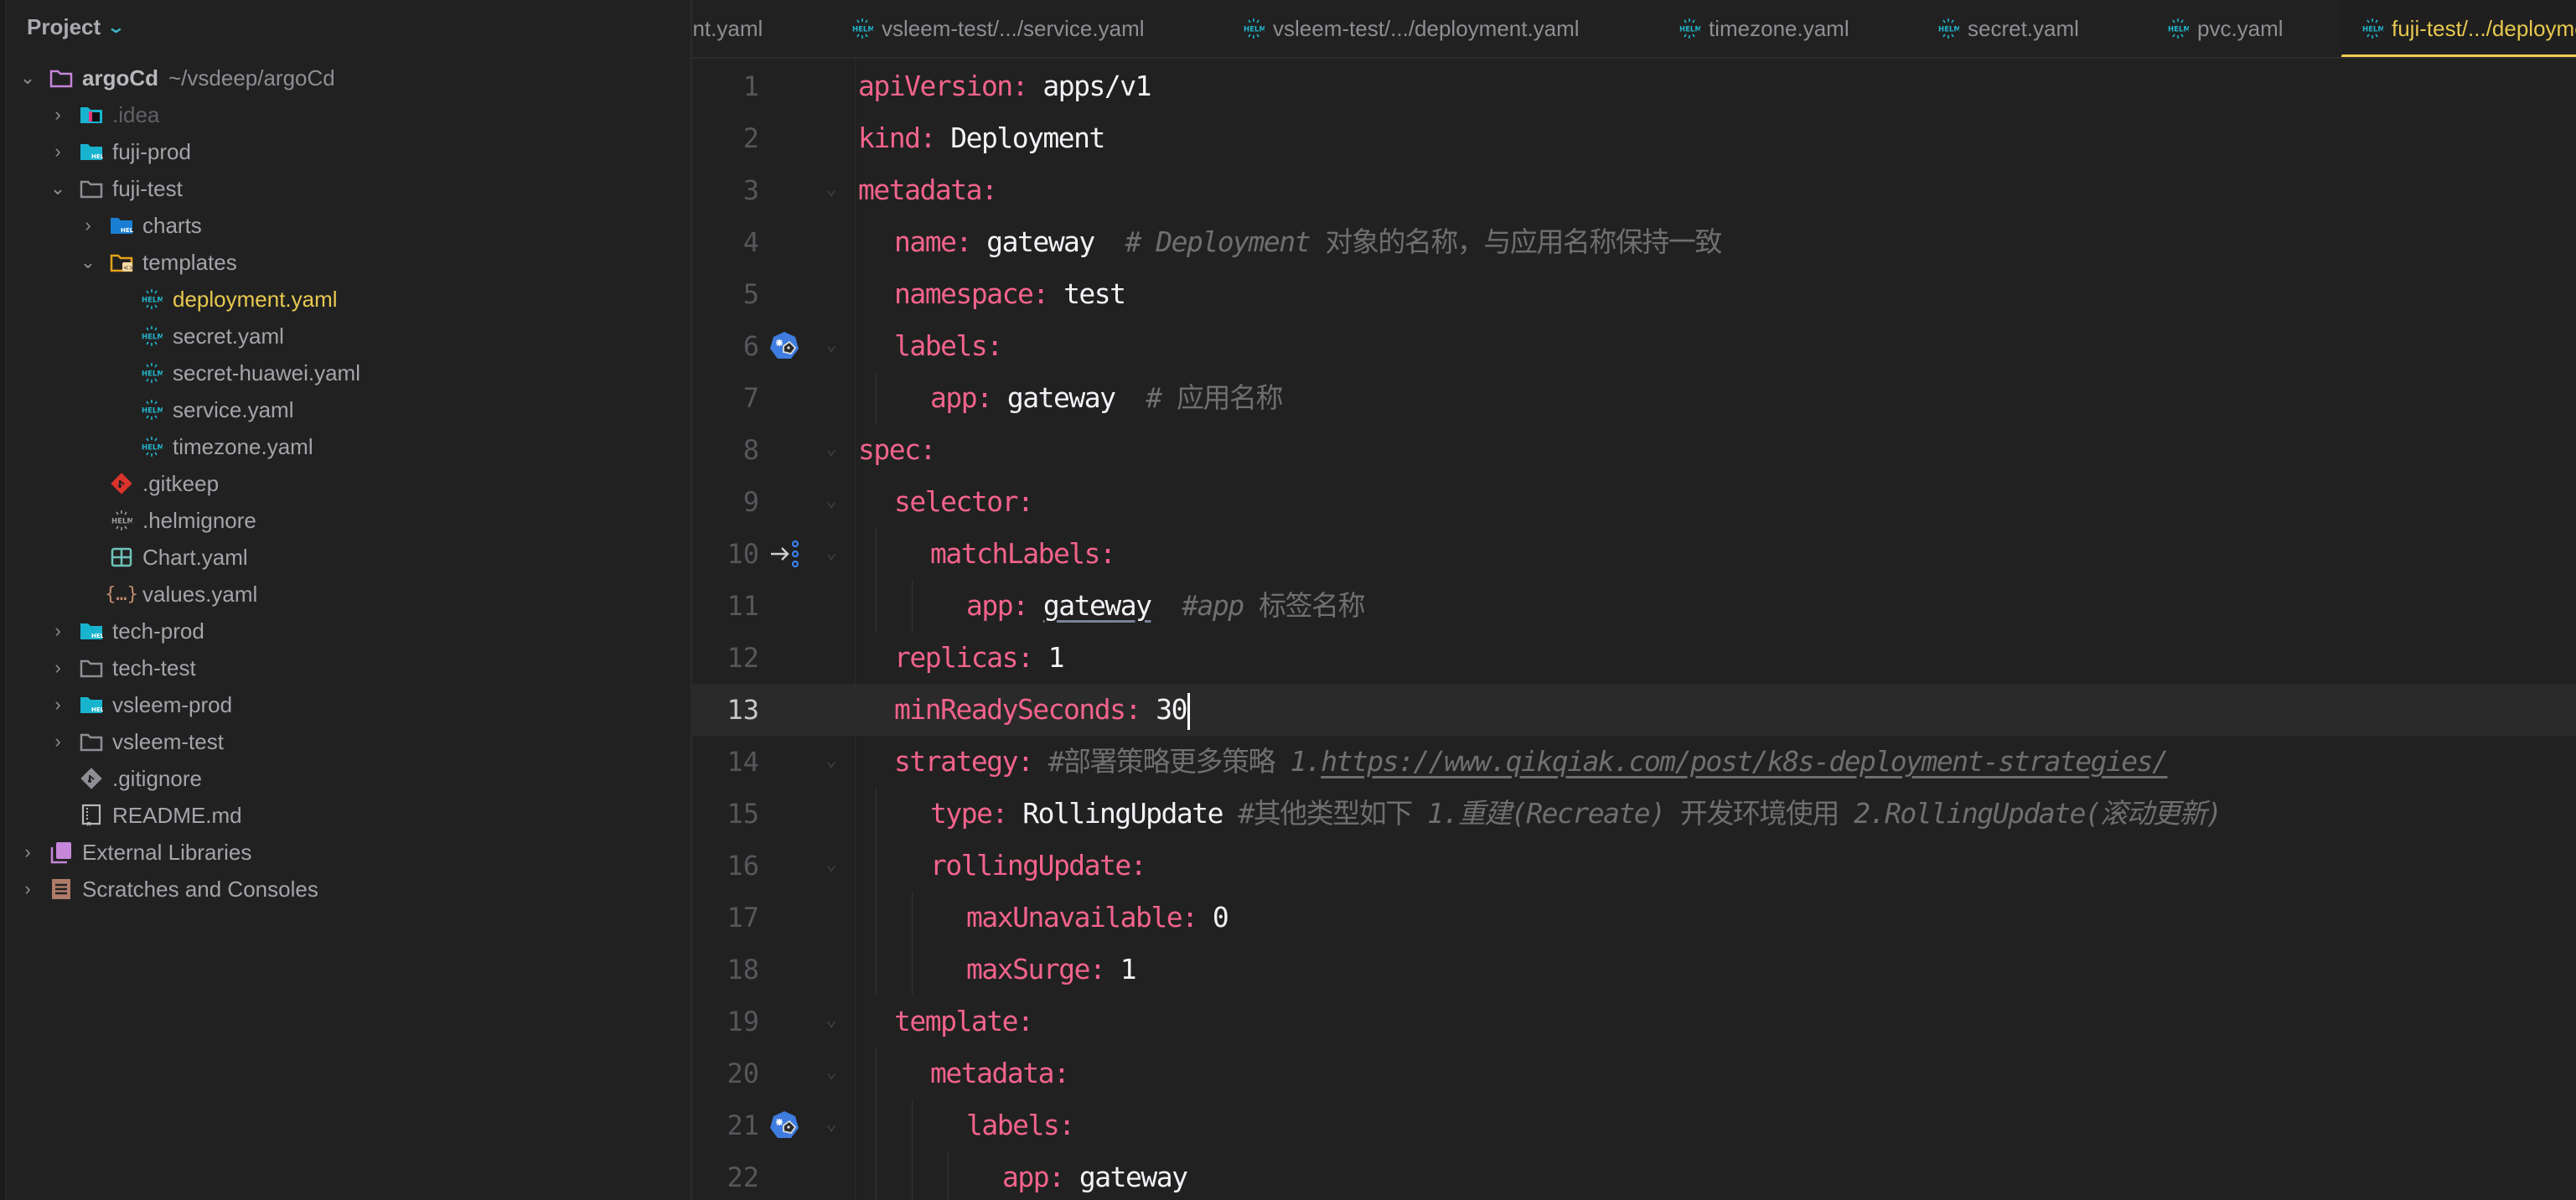 The width and height of the screenshot is (2576, 1200). Describe the element at coordinates (345, 704) in the screenshot. I see `tree-item: › HELM vsleem-prod` at that location.